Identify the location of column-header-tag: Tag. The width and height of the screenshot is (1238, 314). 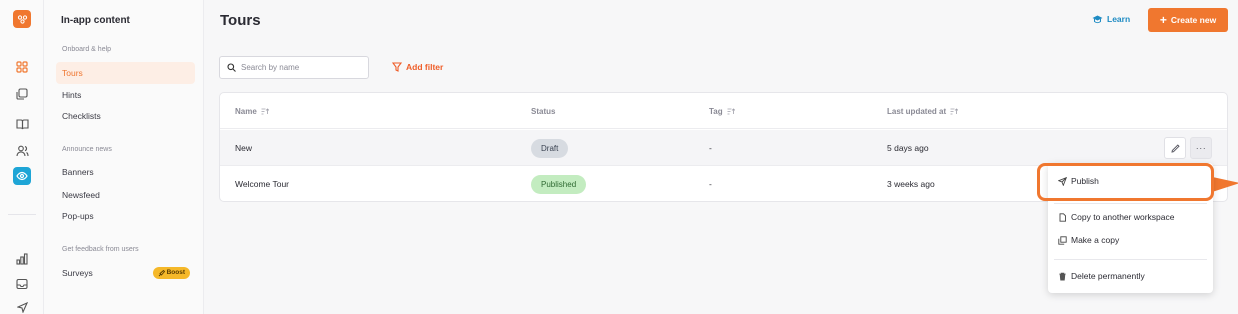
(722, 111).